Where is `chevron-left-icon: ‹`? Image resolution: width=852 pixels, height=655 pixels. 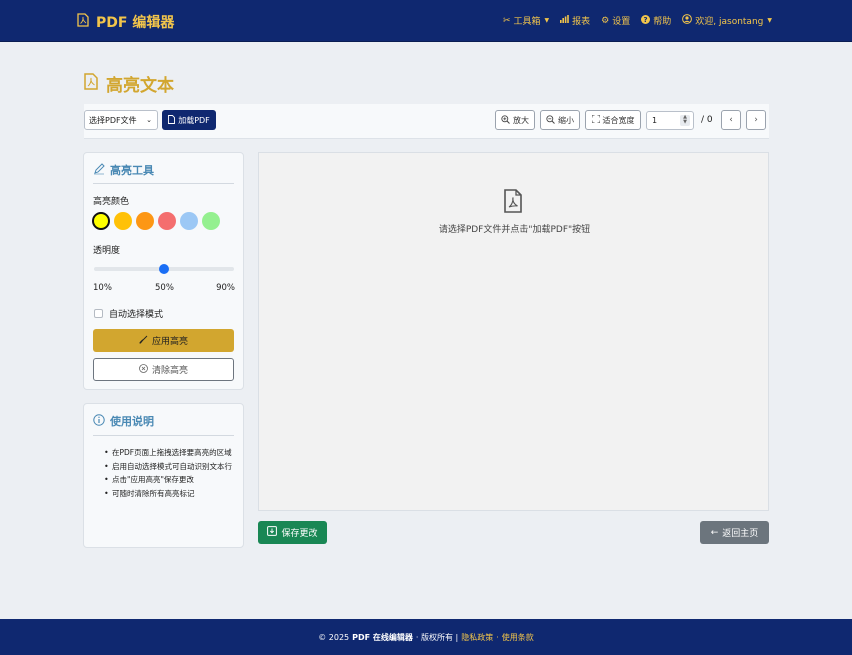 chevron-left-icon: ‹ is located at coordinates (731, 120).